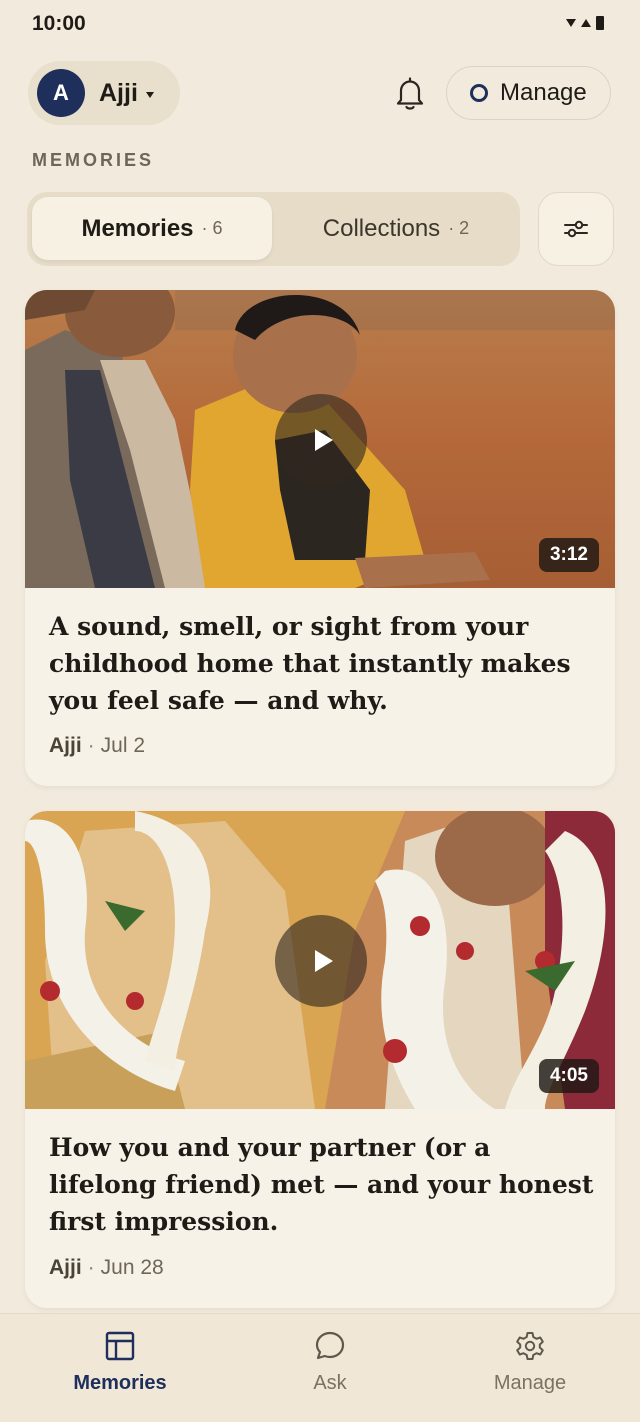  What do you see at coordinates (118, 92) in the screenshot?
I see `profile-name: Ajji` at bounding box center [118, 92].